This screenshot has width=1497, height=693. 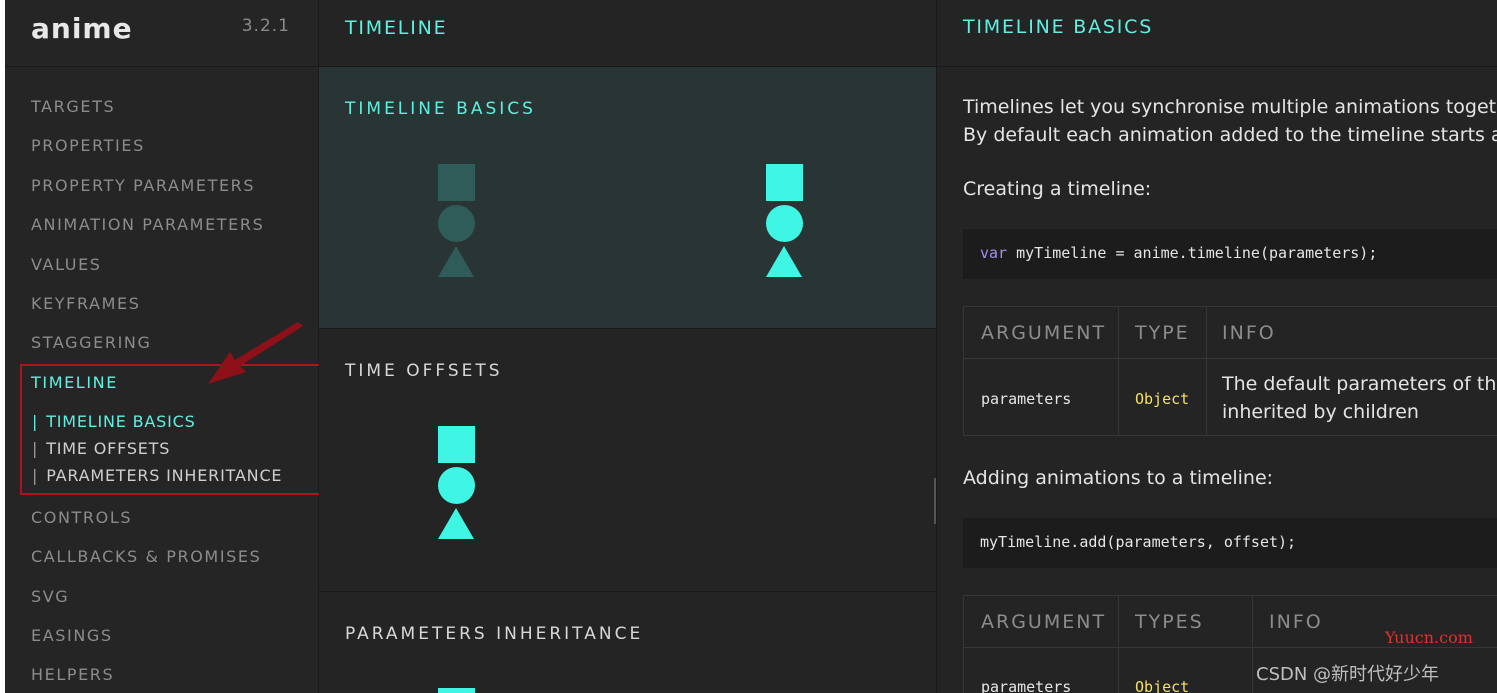 What do you see at coordinates (784, 223) in the screenshot?
I see `circle-shape-end` at bounding box center [784, 223].